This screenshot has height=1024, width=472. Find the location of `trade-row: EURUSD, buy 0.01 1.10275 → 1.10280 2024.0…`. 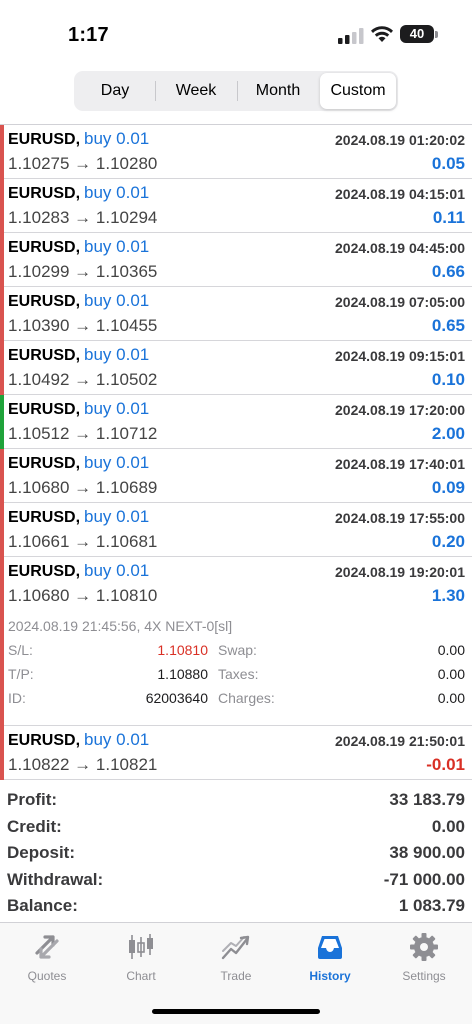

trade-row: EURUSD, buy 0.01 1.10275 → 1.10280 2024.0… is located at coordinates (236, 152).